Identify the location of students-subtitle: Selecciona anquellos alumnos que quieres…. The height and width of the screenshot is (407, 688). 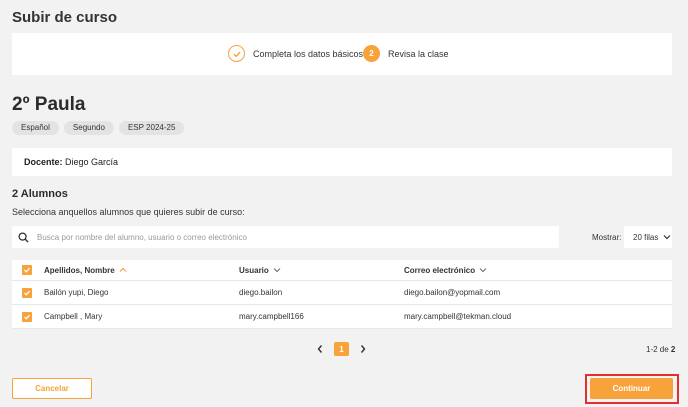
(128, 212).